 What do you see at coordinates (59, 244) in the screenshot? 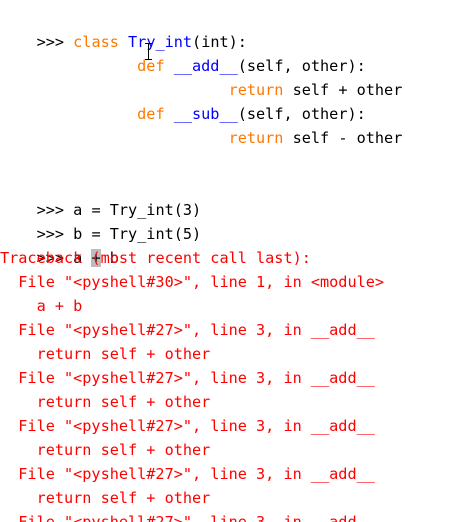
I see `shell-line: >>> a + b` at bounding box center [59, 244].